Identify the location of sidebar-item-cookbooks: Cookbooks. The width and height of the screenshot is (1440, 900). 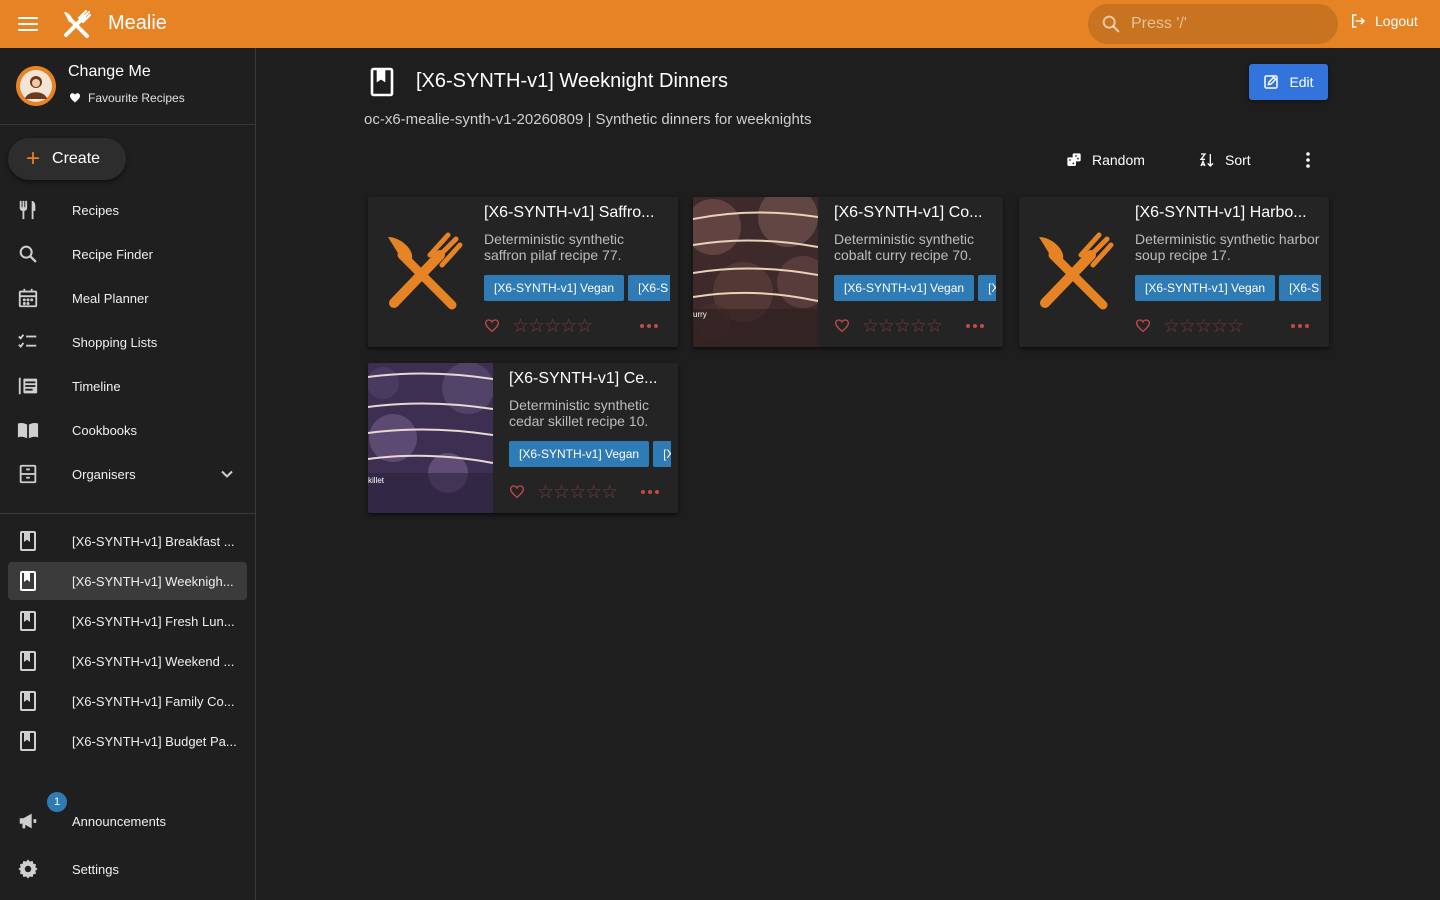
(127, 430).